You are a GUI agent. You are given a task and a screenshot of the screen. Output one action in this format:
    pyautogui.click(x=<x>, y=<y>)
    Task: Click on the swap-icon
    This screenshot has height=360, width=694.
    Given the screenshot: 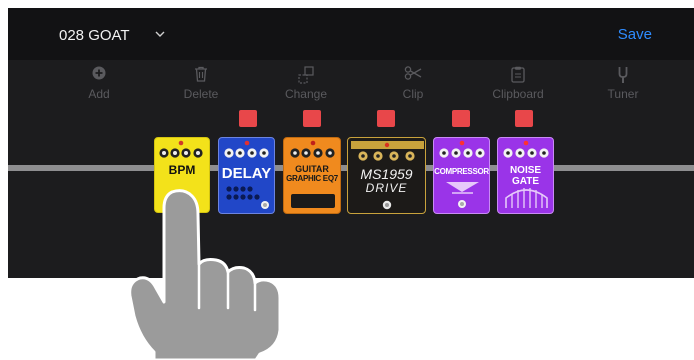 What is the action you would take?
    pyautogui.click(x=306, y=75)
    